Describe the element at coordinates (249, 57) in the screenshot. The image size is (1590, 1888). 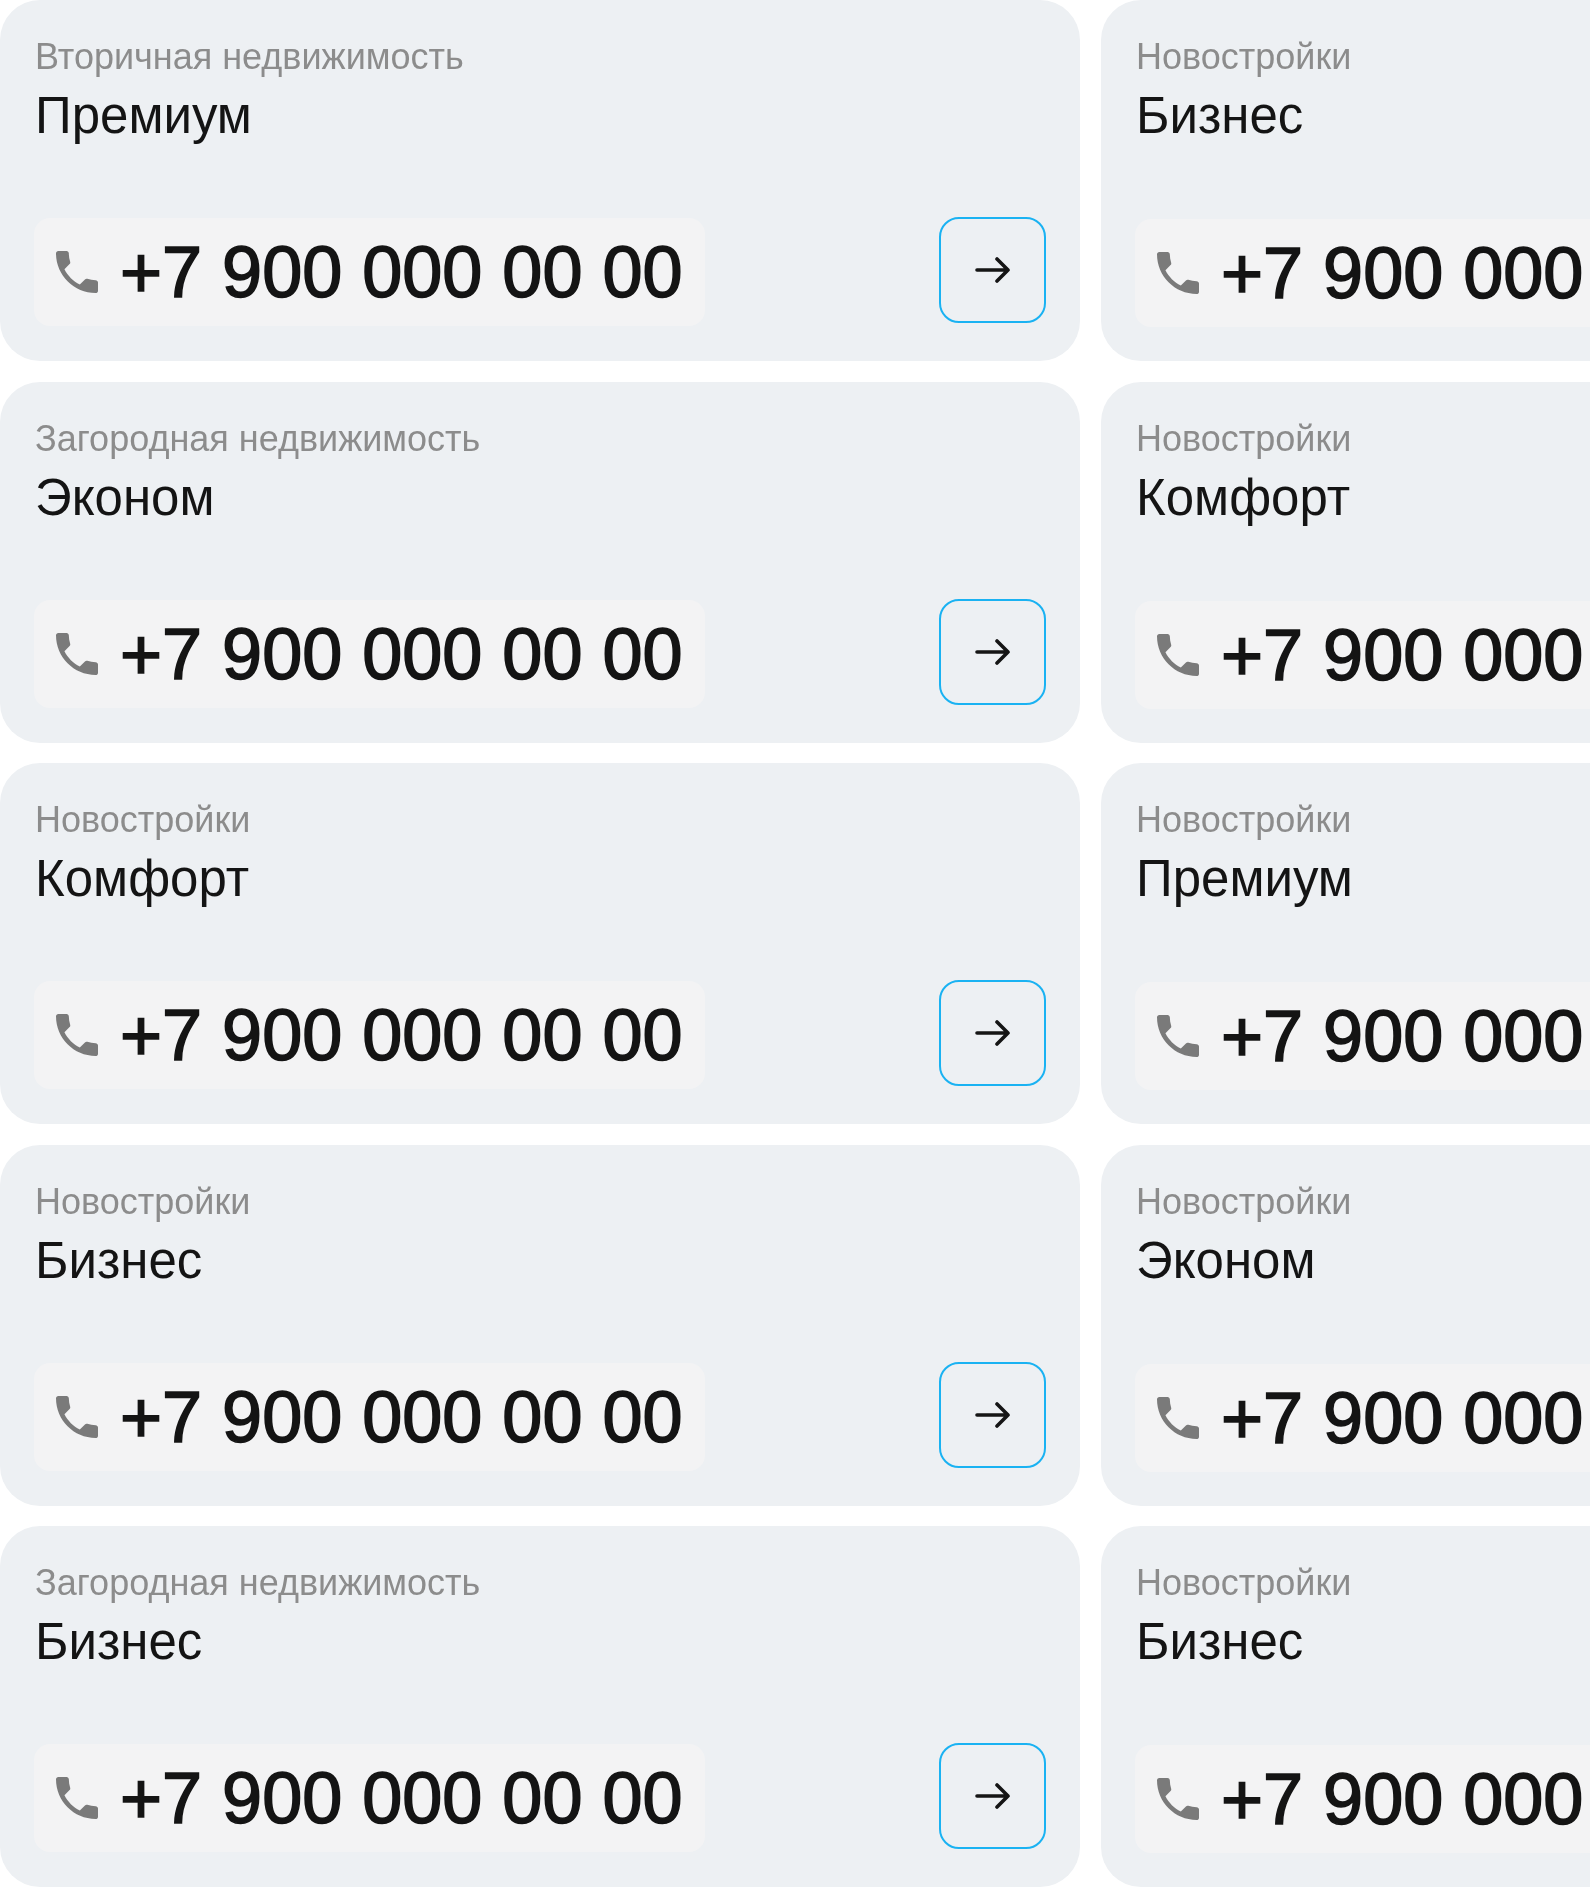
I see `category-label: Вторичная недвижимость` at that location.